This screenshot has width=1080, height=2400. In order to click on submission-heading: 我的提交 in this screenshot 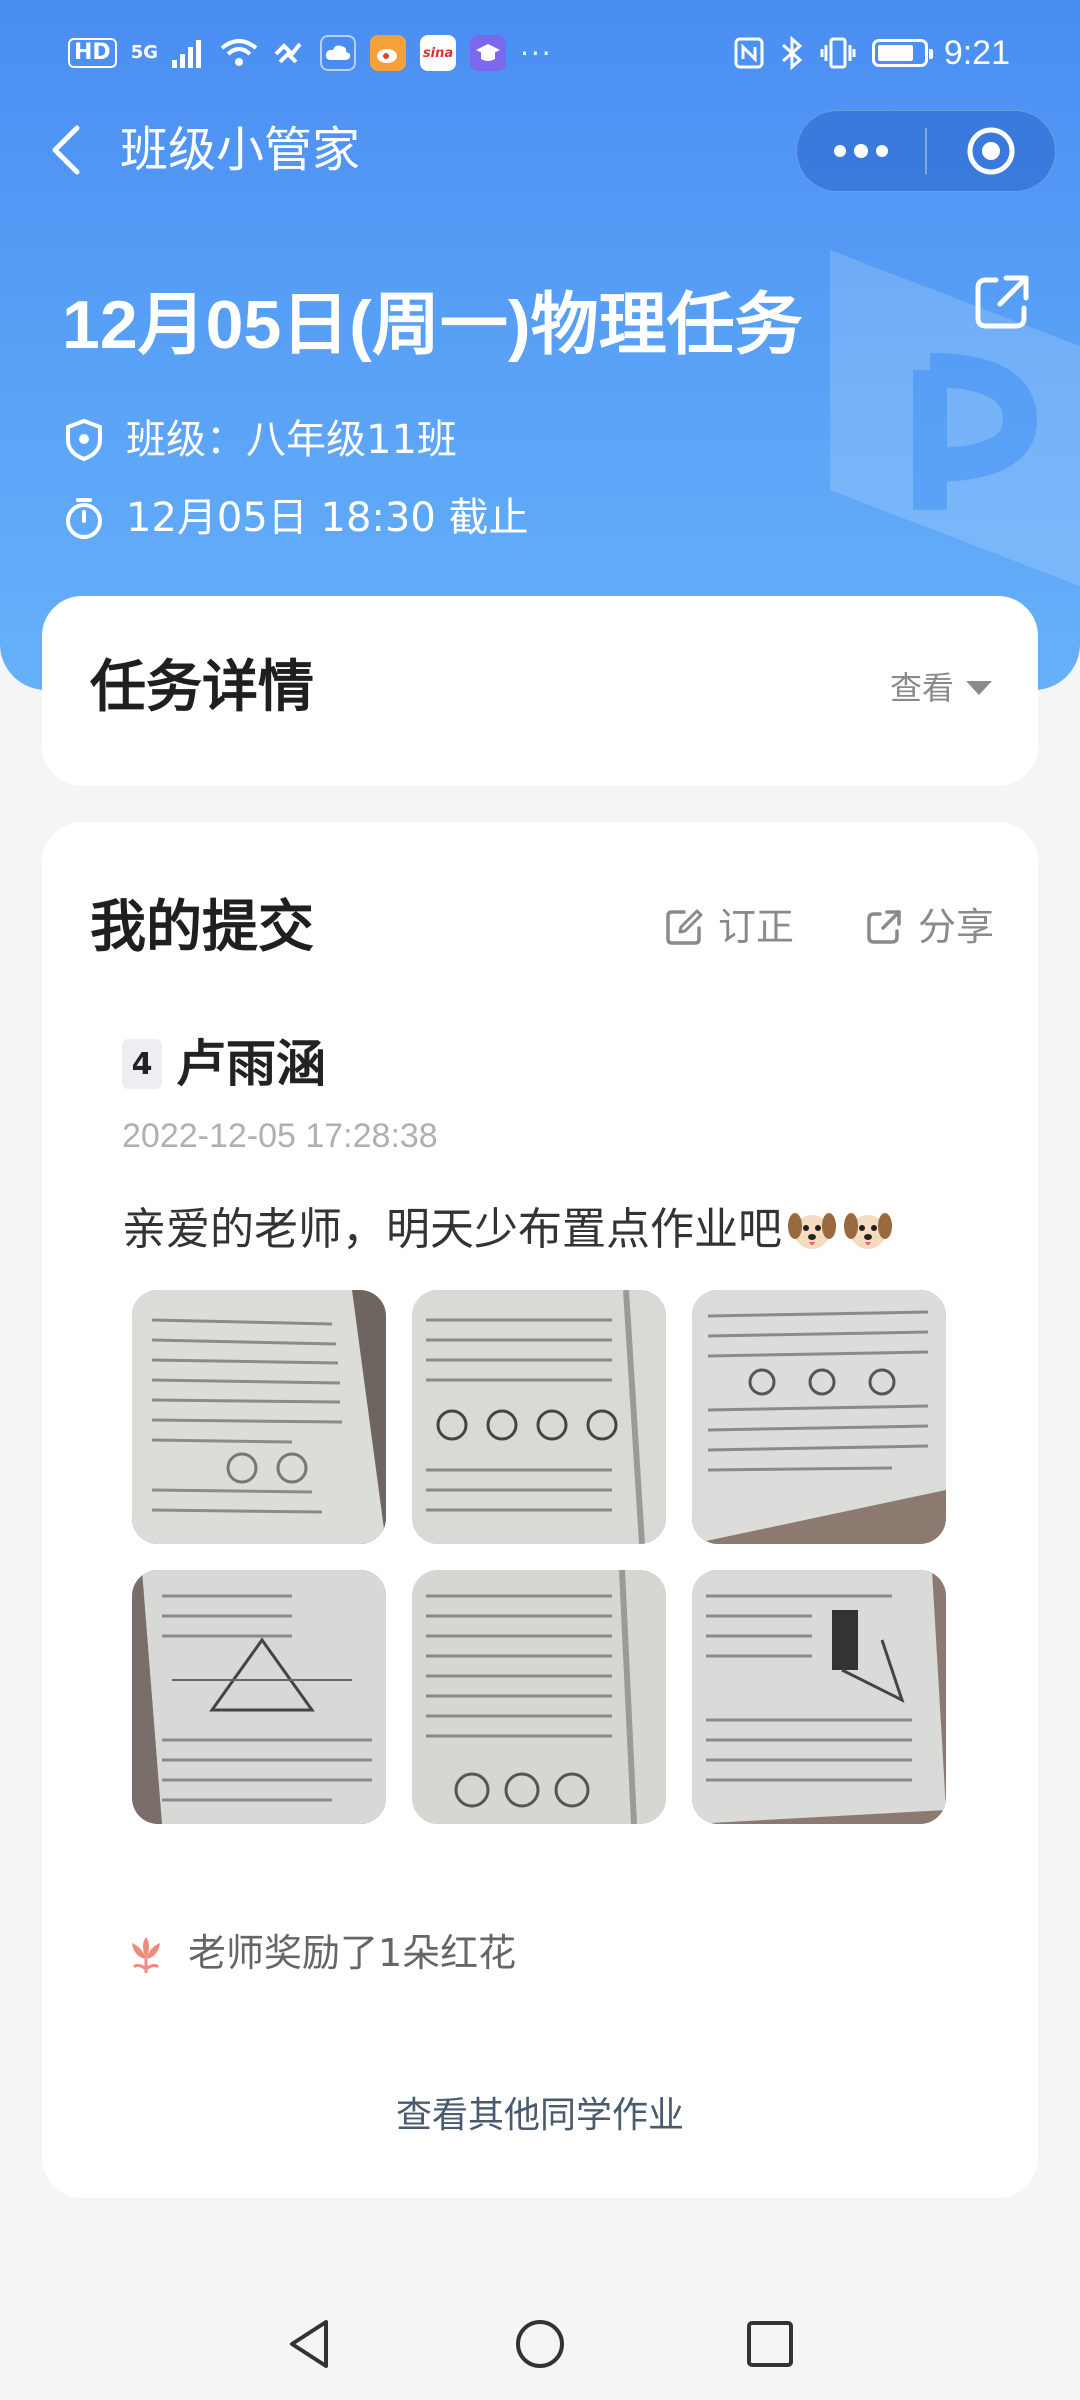, I will do `click(202, 927)`.